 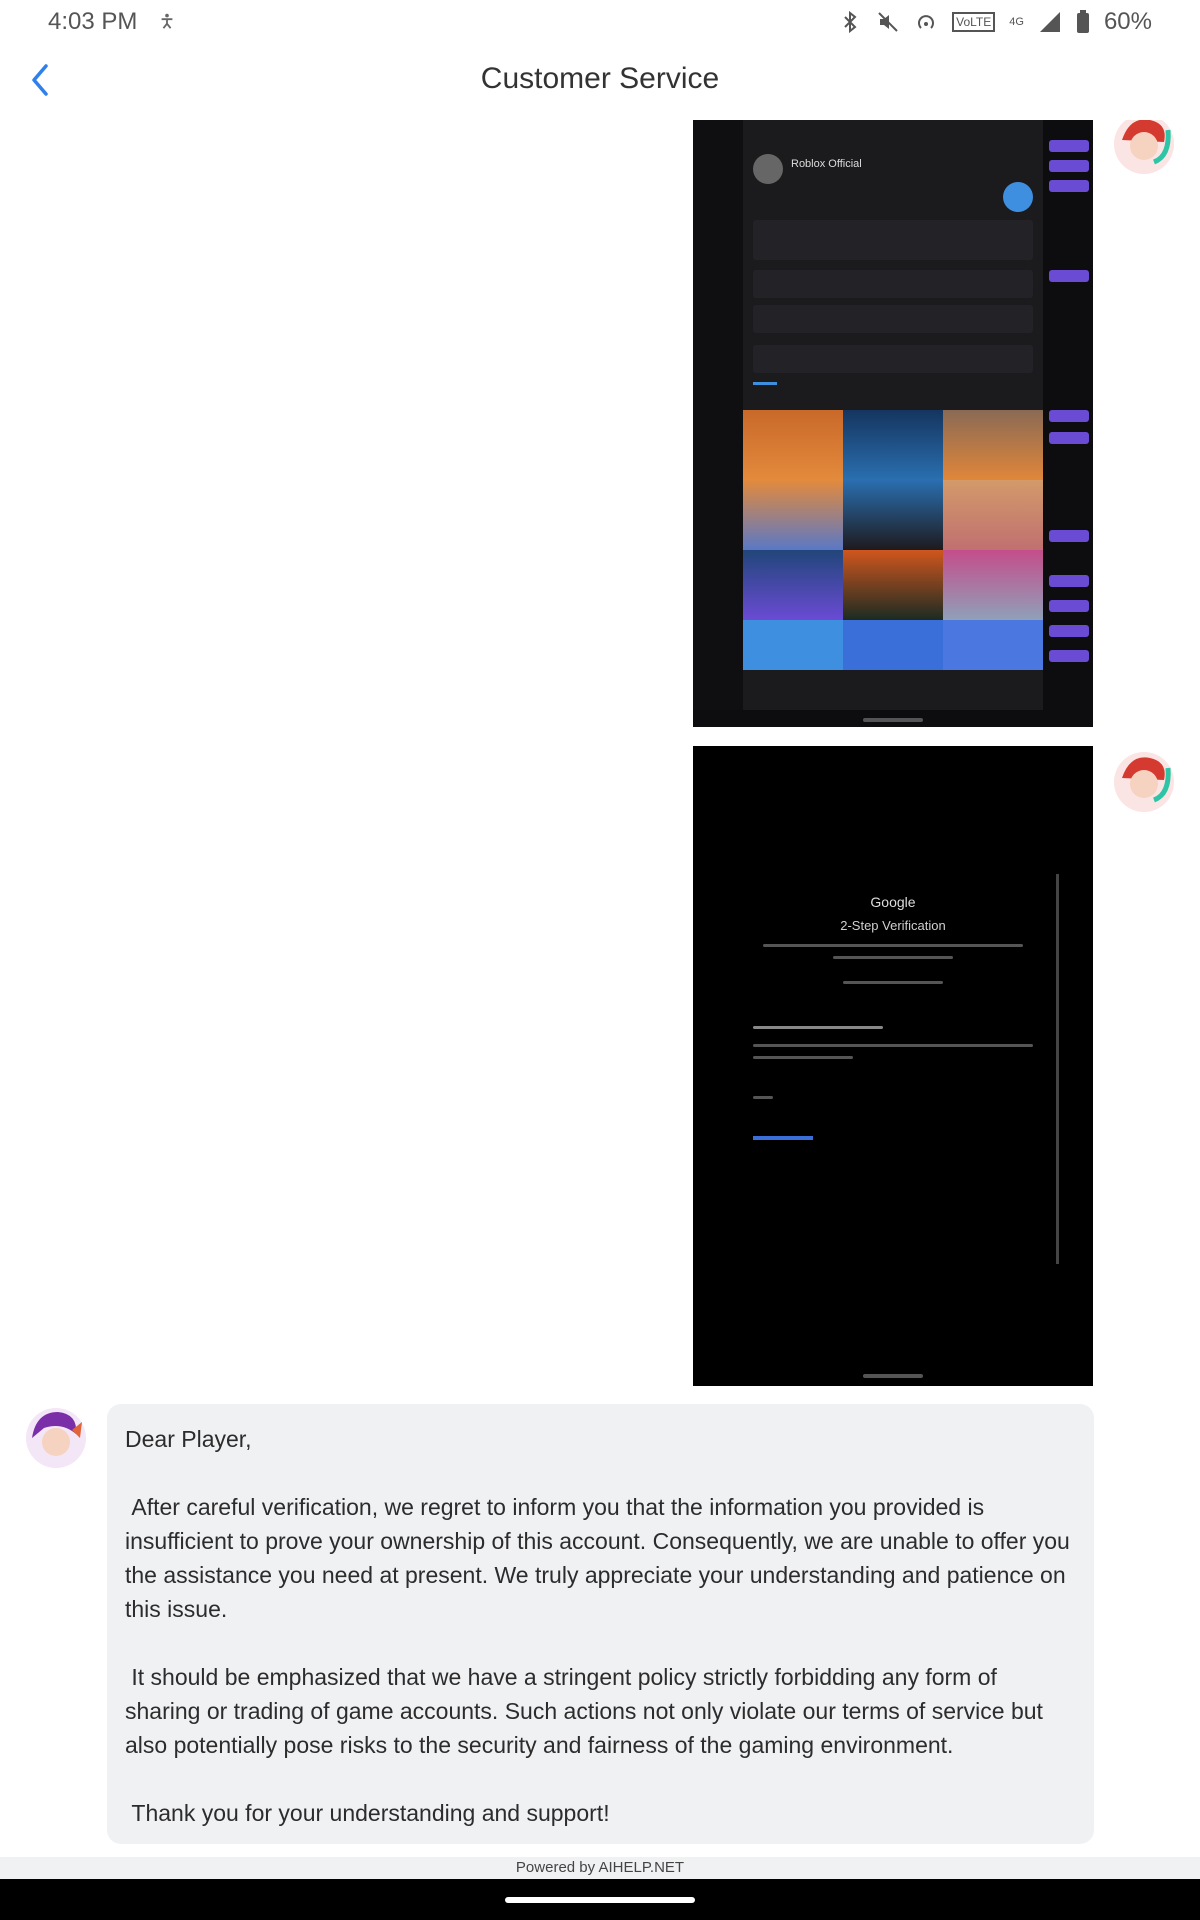 I want to click on home-gesture-handle, so click(x=600, y=1900).